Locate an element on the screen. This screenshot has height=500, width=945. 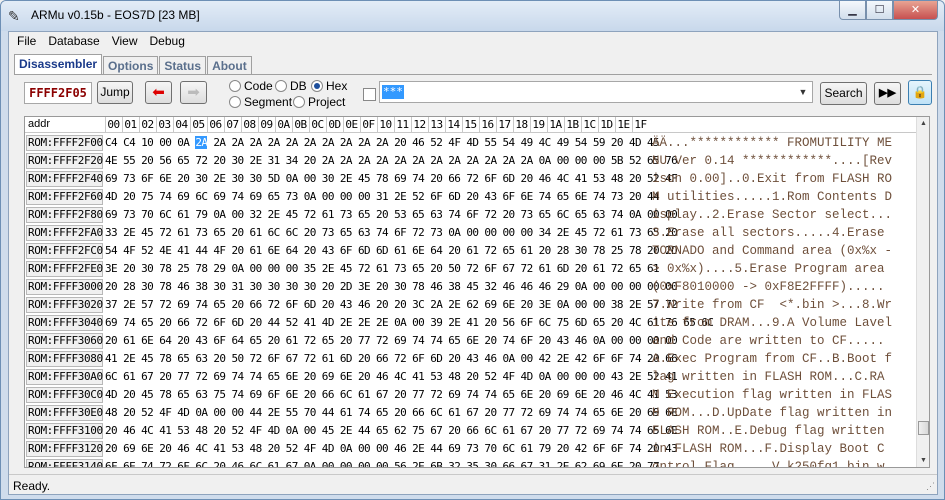
red-left-arrow-icon: ⬅ is located at coordinates (158, 92).